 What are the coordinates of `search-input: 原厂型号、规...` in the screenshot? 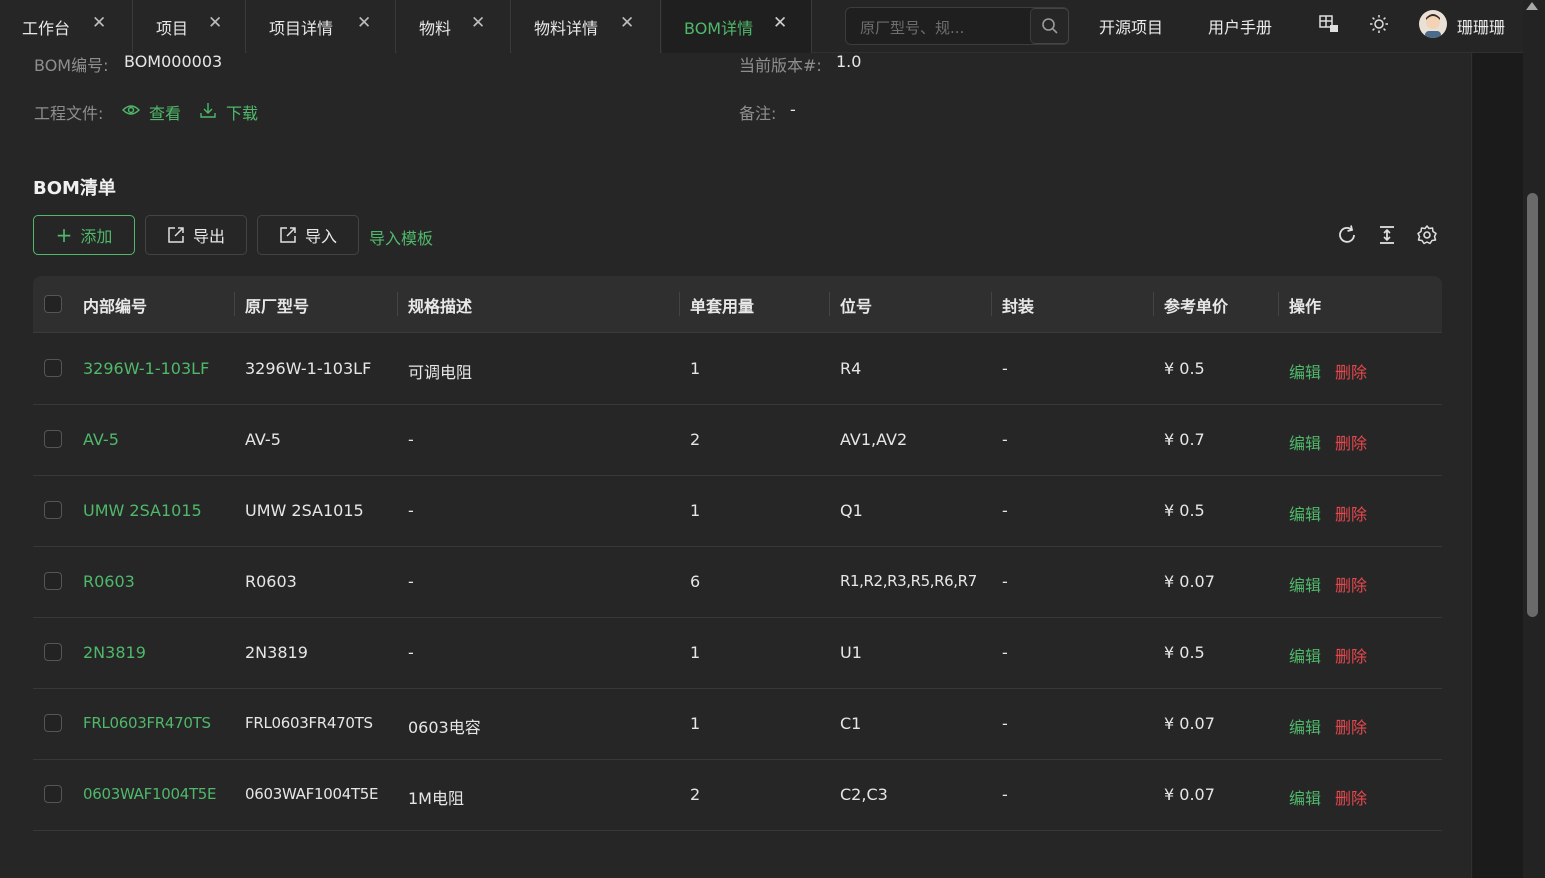 It's located at (912, 27).